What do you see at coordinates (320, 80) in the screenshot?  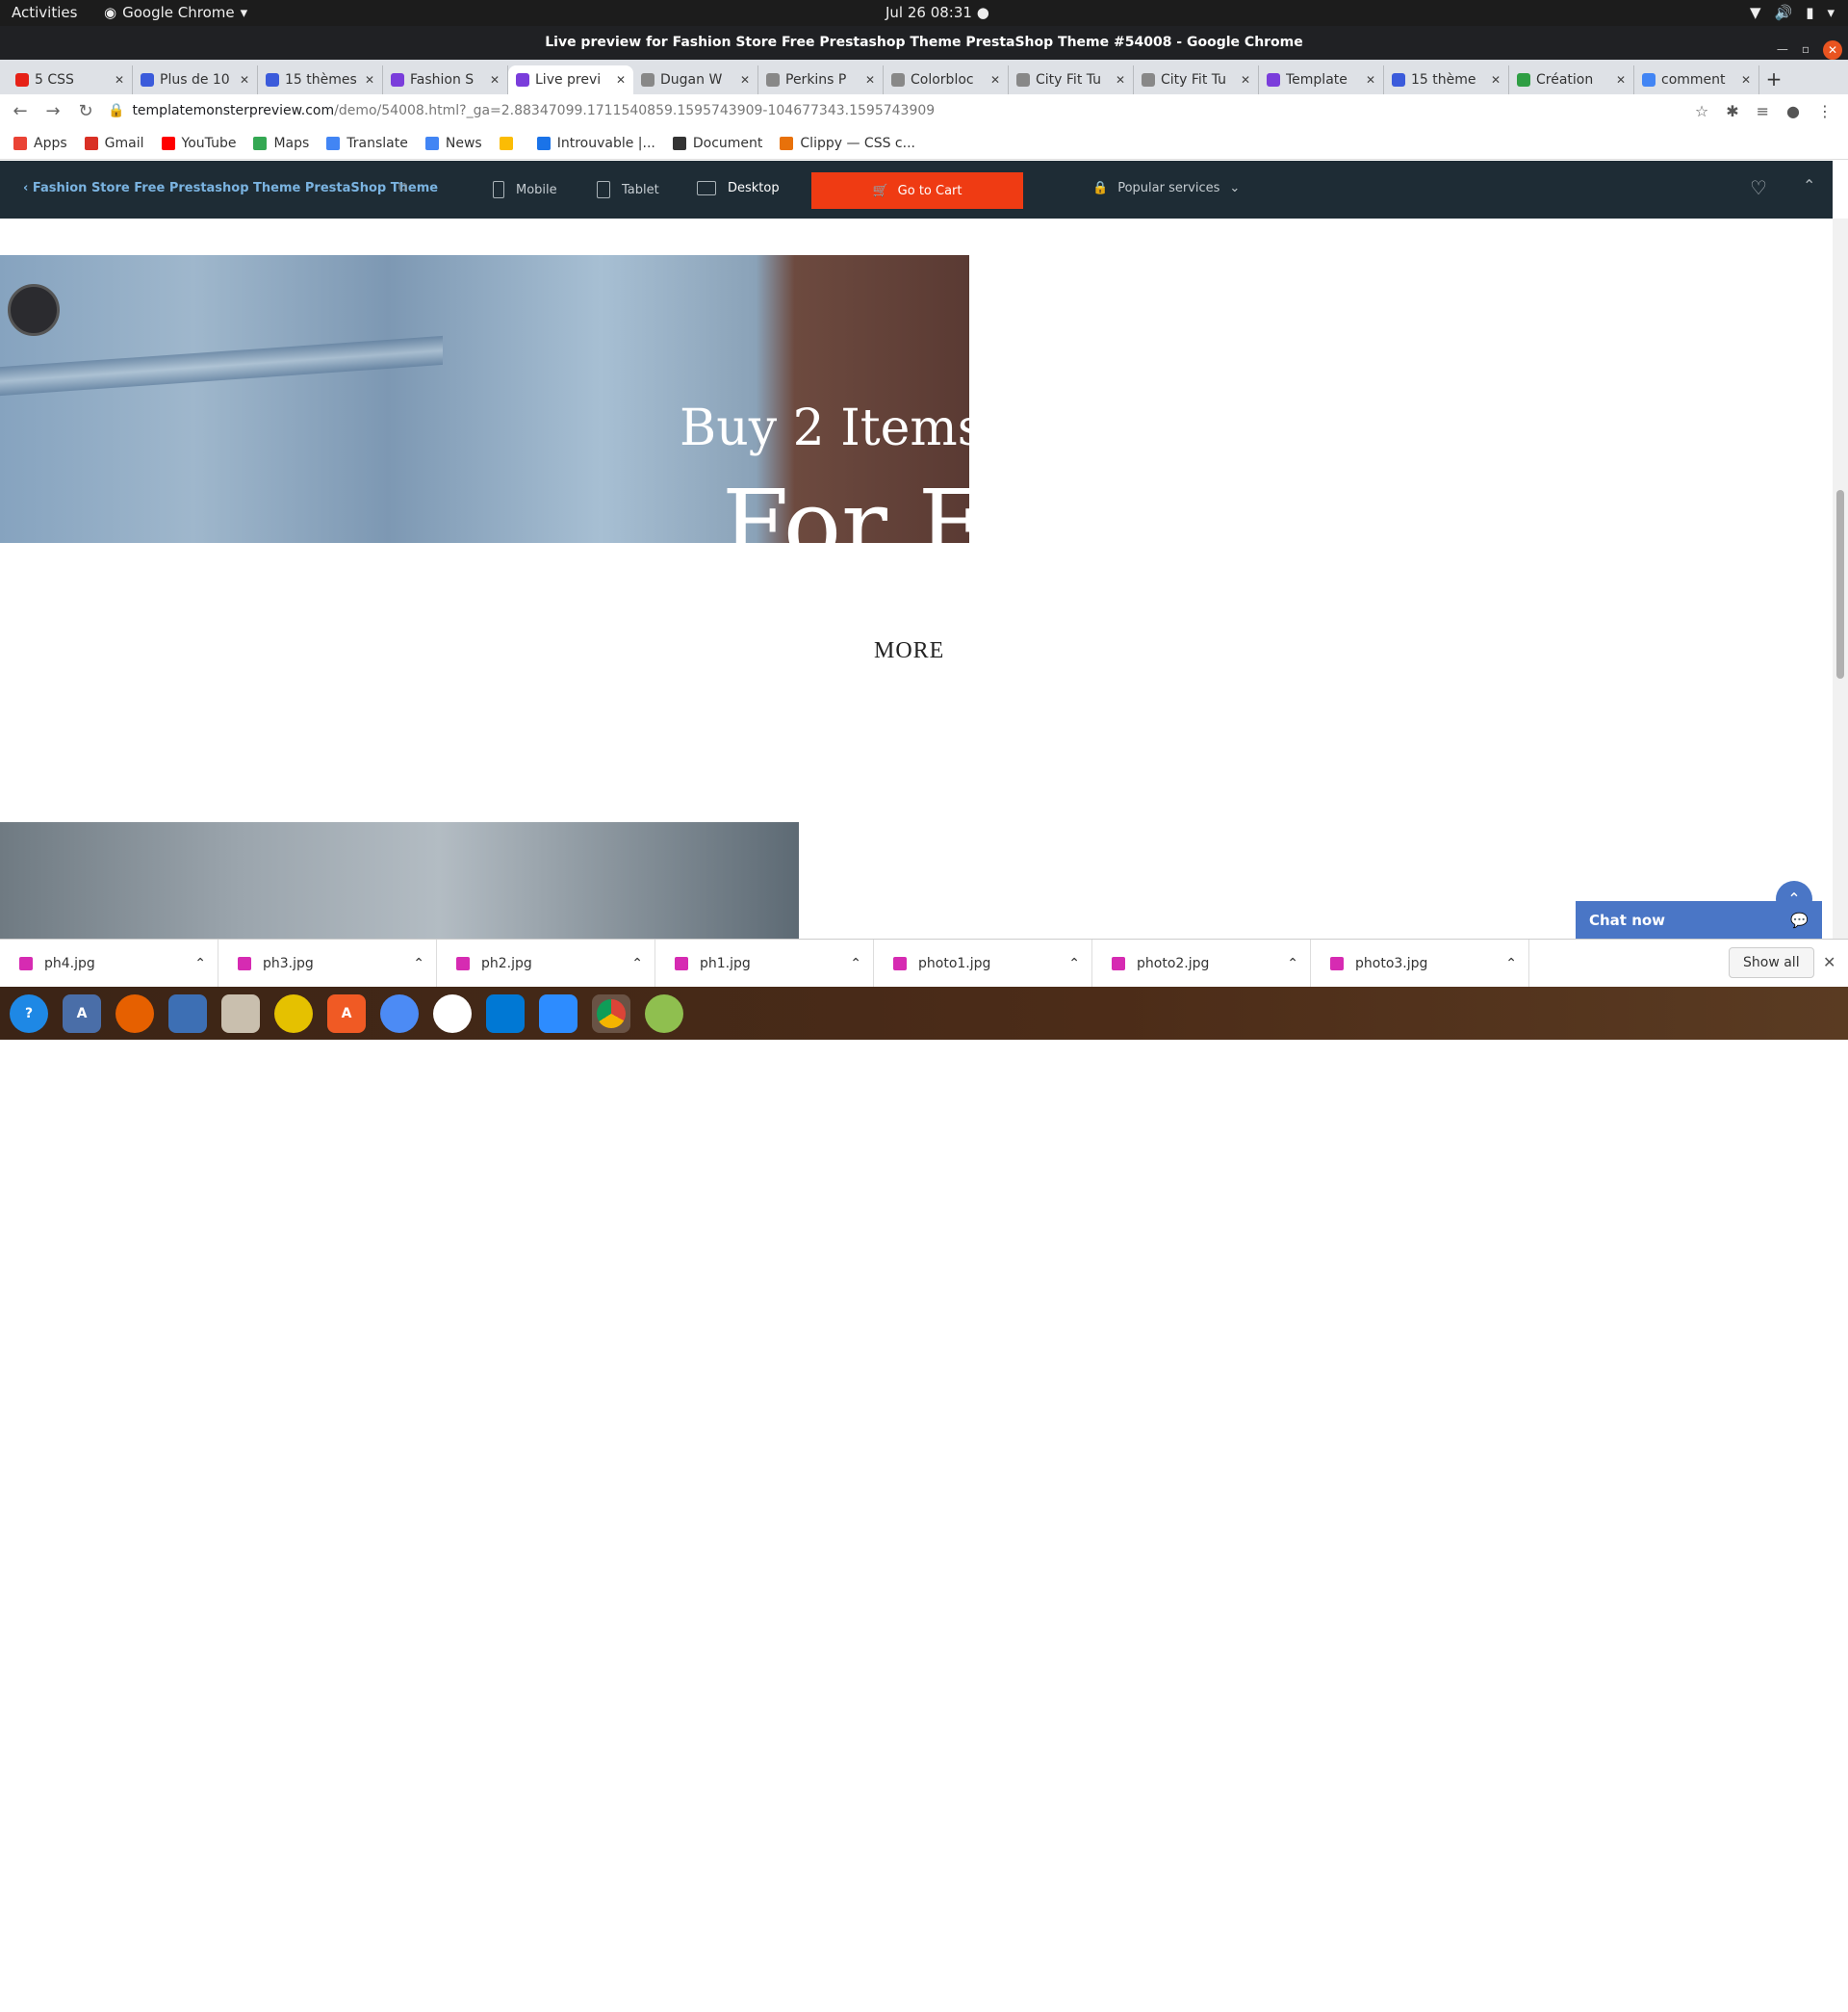 I see `tab-2: 15 thèmes ✕` at bounding box center [320, 80].